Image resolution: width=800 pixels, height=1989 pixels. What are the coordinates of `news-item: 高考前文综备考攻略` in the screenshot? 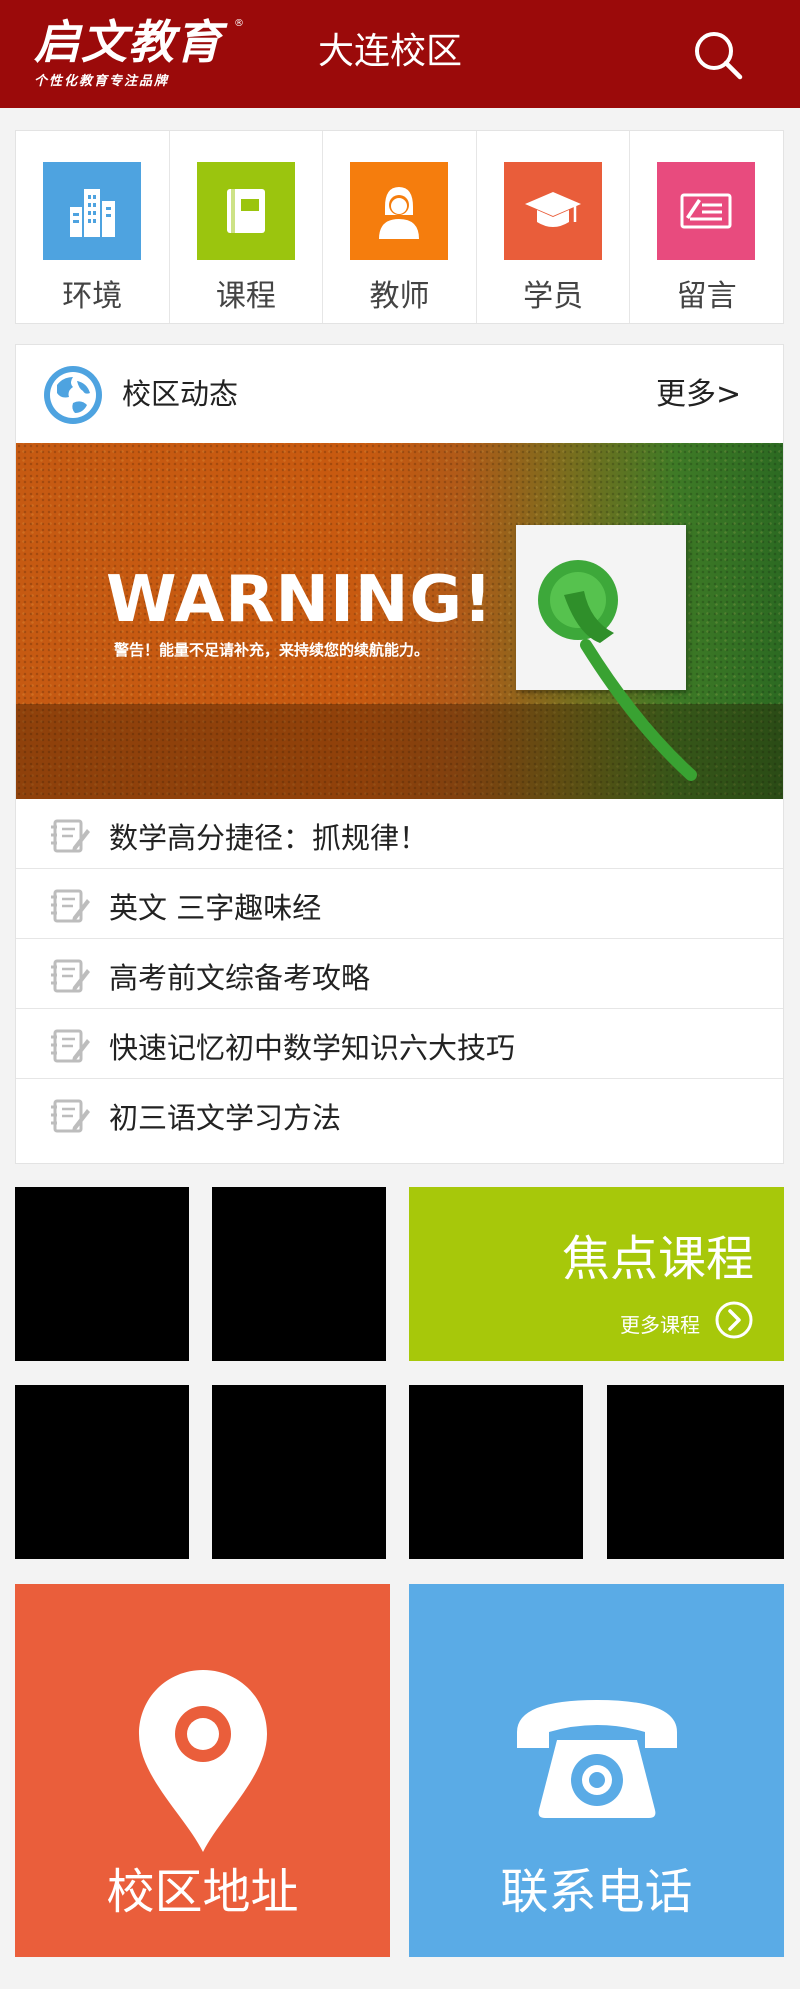 It's located at (399, 974).